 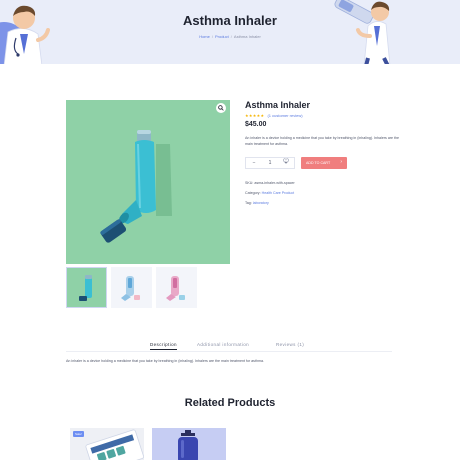 I want to click on zoom-button, so click(x=221, y=108).